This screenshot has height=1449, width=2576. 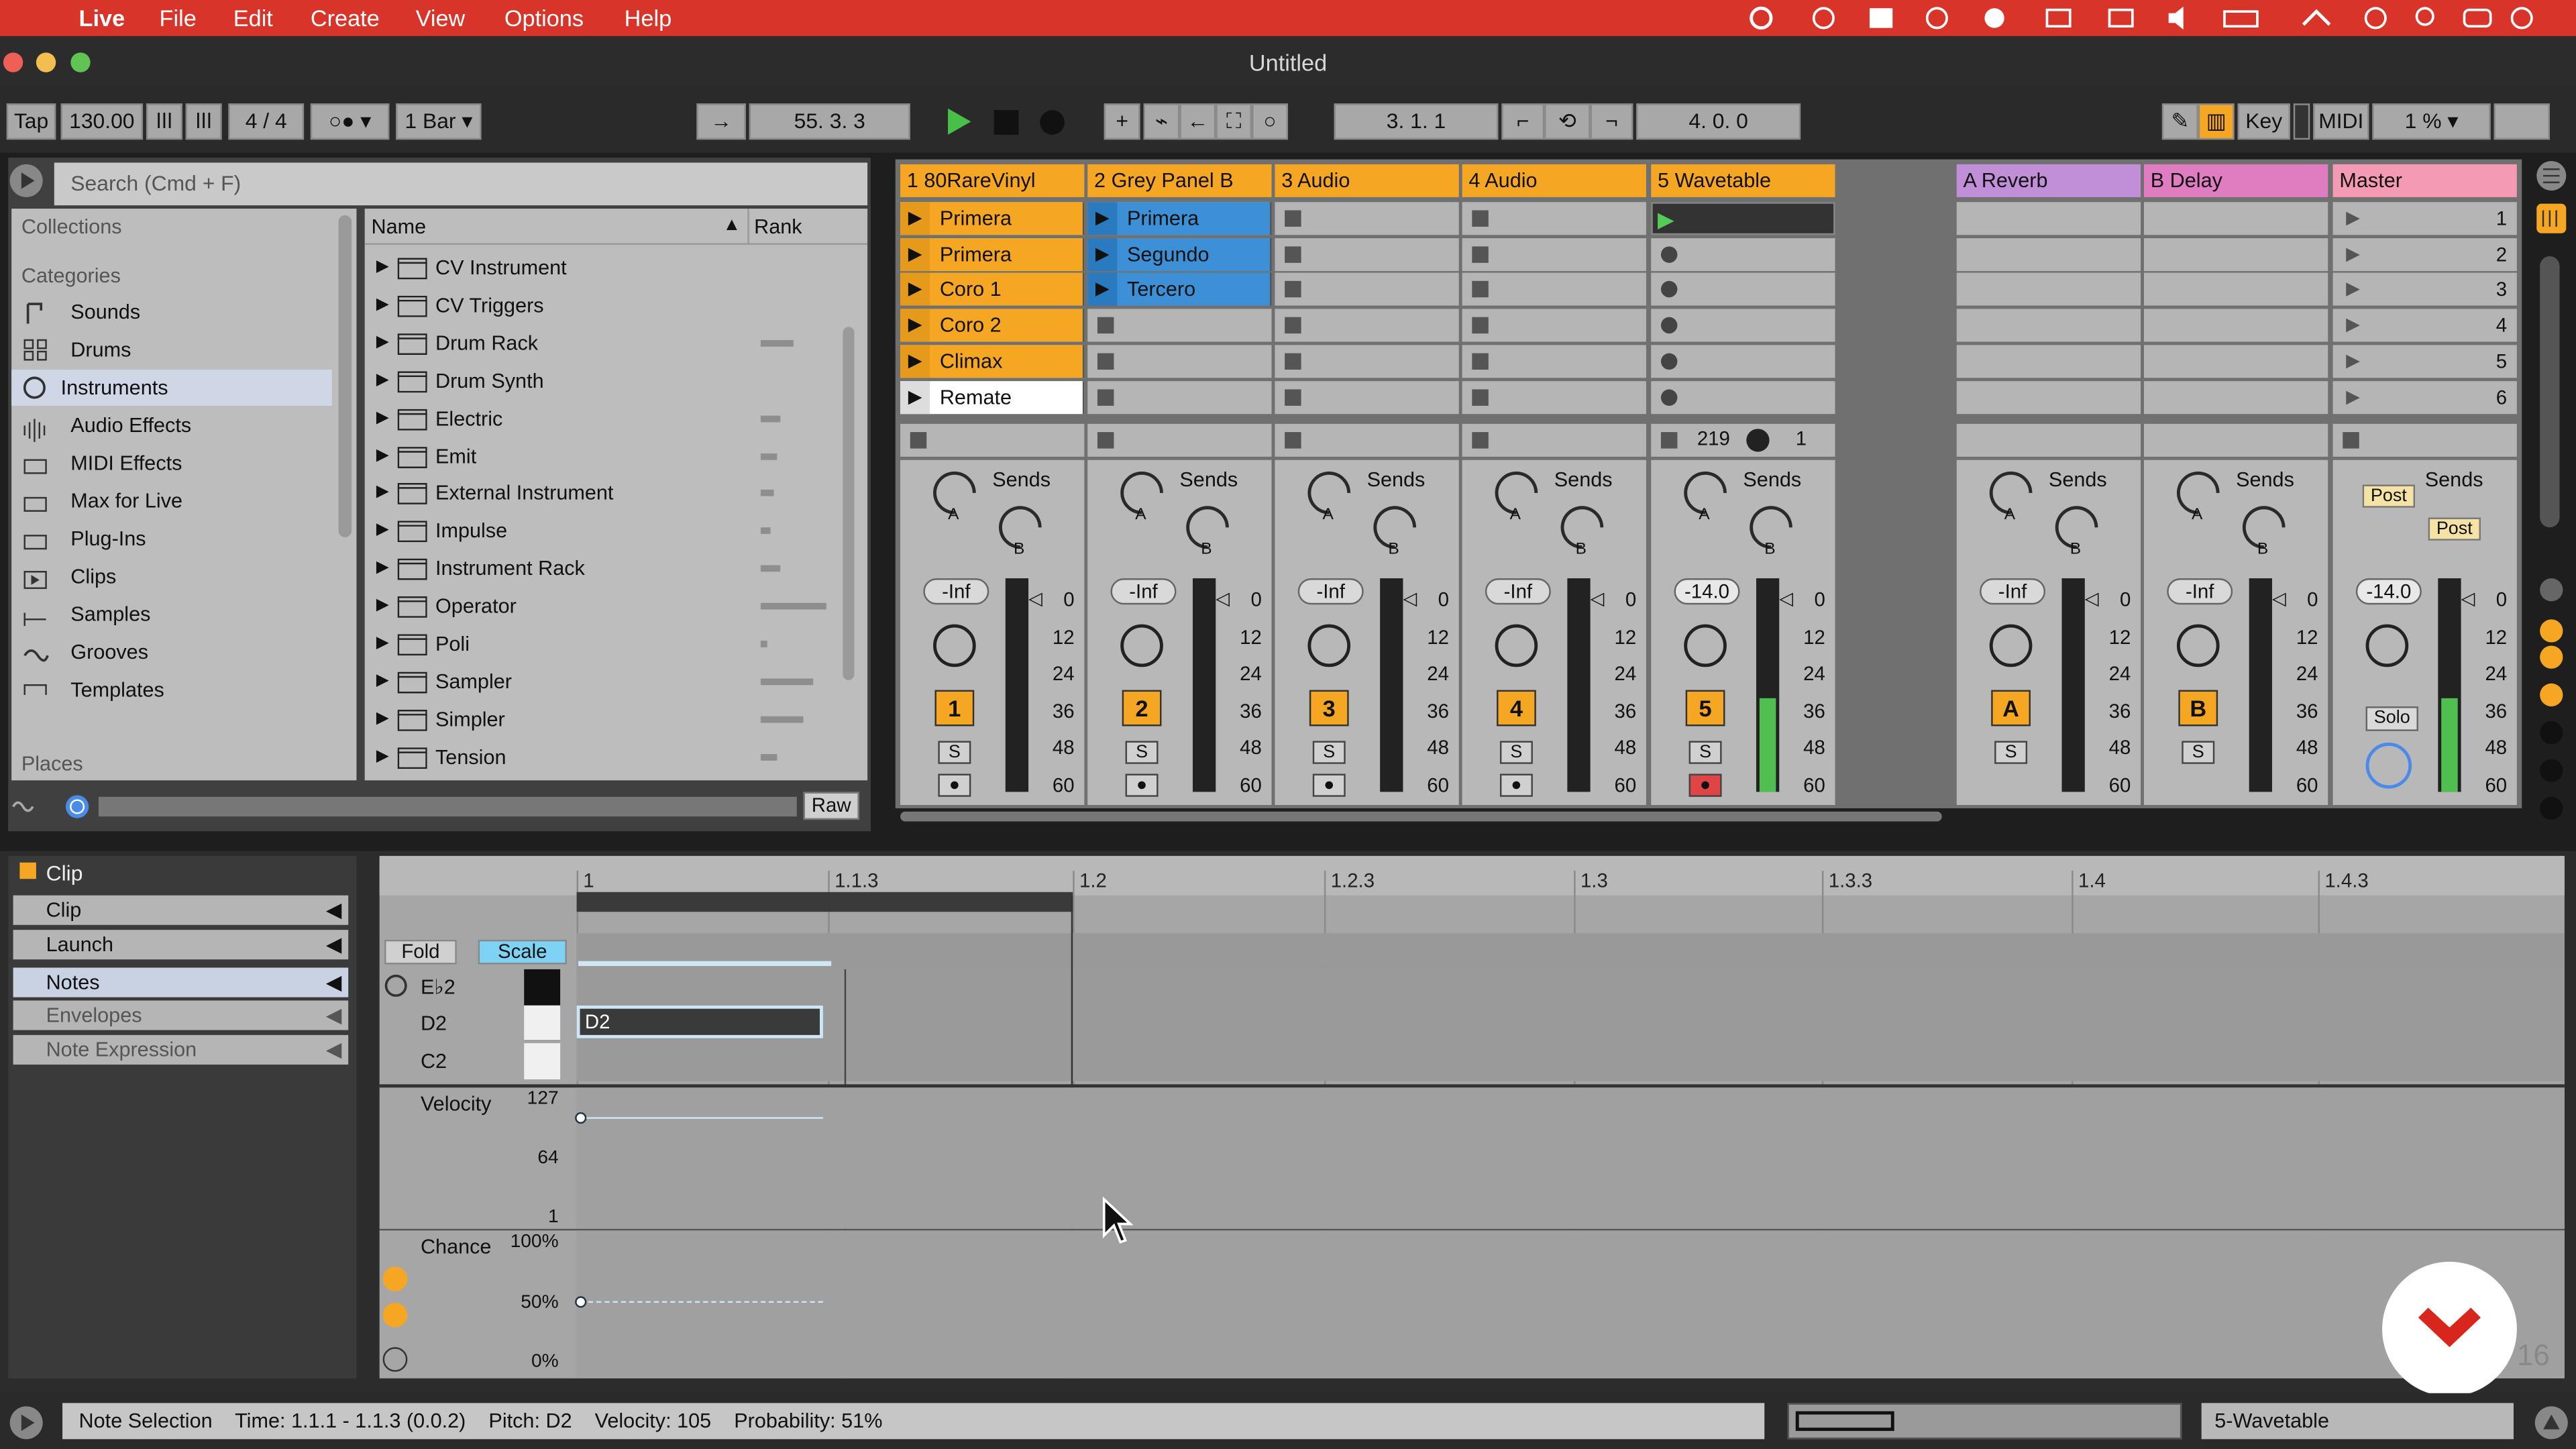 I want to click on tab-notes: Notes ◀, so click(x=181, y=982).